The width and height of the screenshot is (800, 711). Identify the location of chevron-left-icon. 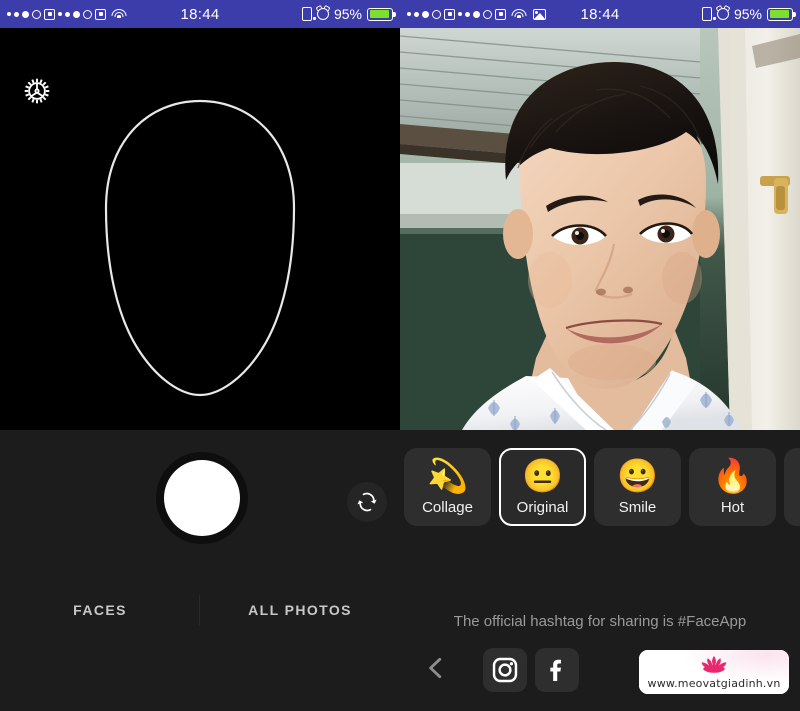
(436, 668).